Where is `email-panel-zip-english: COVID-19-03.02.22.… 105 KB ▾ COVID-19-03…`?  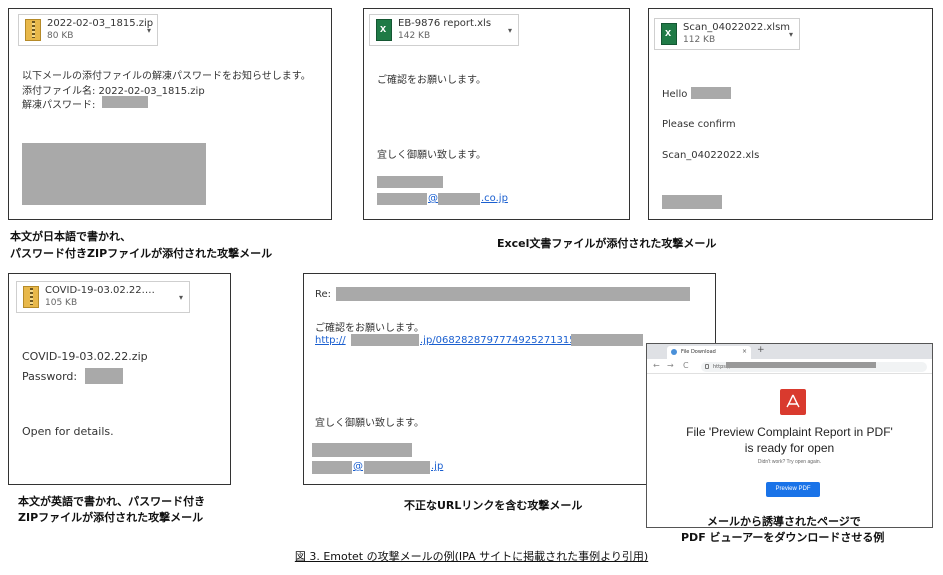
email-panel-zip-english: COVID-19-03.02.22.… 105 KB ▾ COVID-19-03… is located at coordinates (119, 379).